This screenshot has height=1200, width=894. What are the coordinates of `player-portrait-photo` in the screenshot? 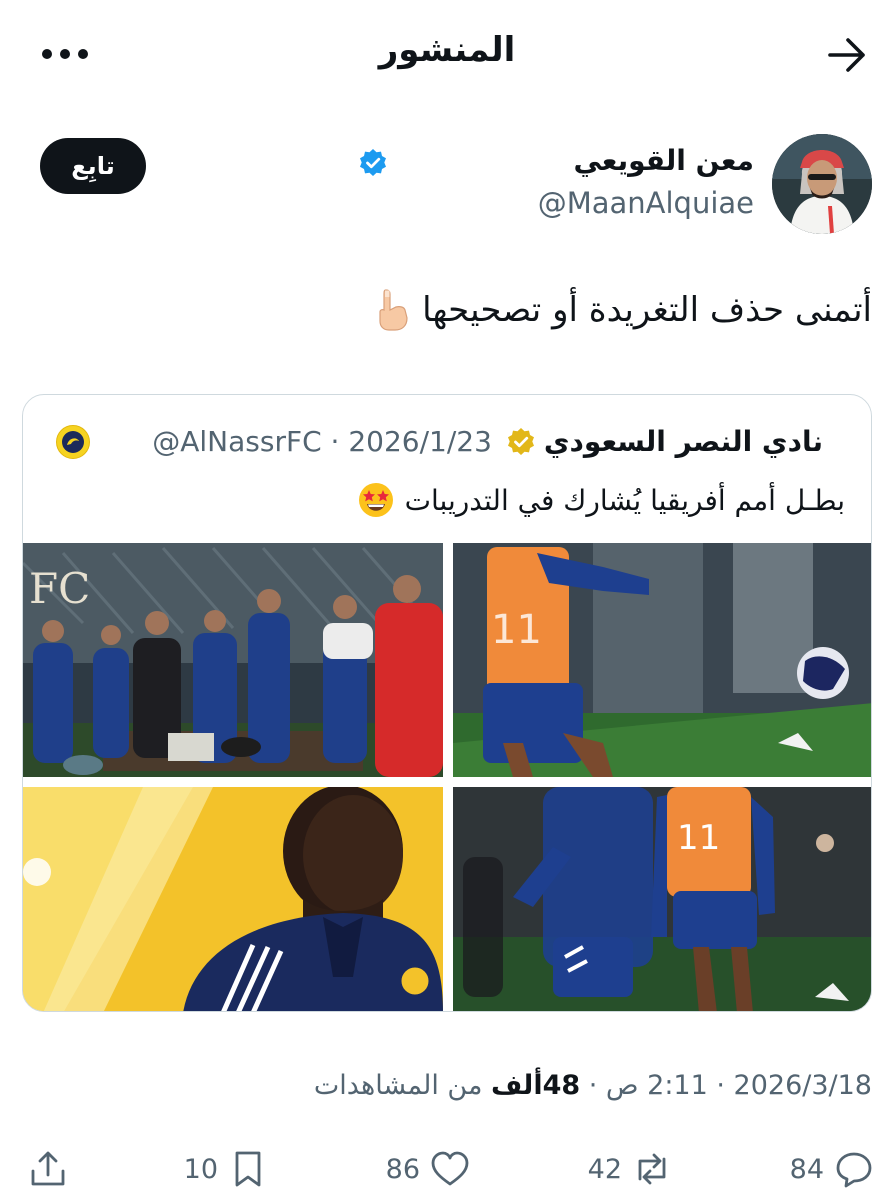 It's located at (233, 899).